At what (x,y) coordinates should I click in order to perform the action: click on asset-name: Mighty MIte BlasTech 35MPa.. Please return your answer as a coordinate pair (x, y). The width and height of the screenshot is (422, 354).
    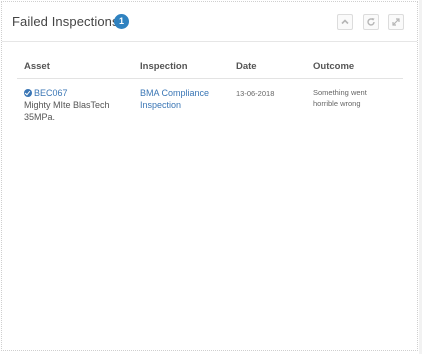
    Looking at the image, I should click on (67, 111).